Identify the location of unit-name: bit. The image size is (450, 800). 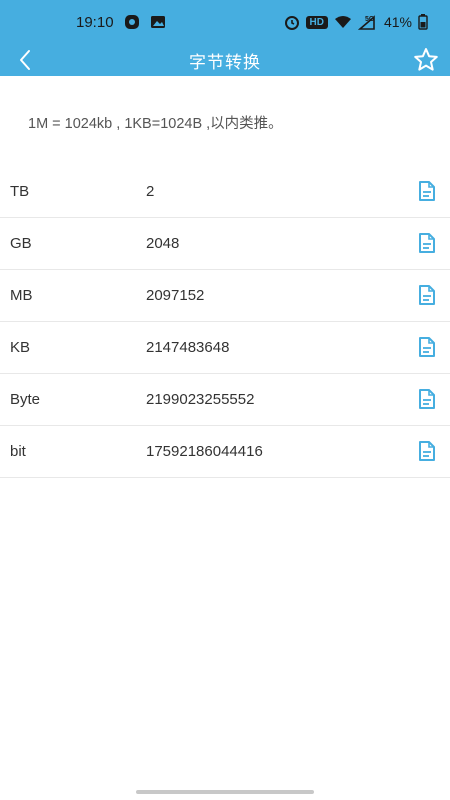
(18, 451).